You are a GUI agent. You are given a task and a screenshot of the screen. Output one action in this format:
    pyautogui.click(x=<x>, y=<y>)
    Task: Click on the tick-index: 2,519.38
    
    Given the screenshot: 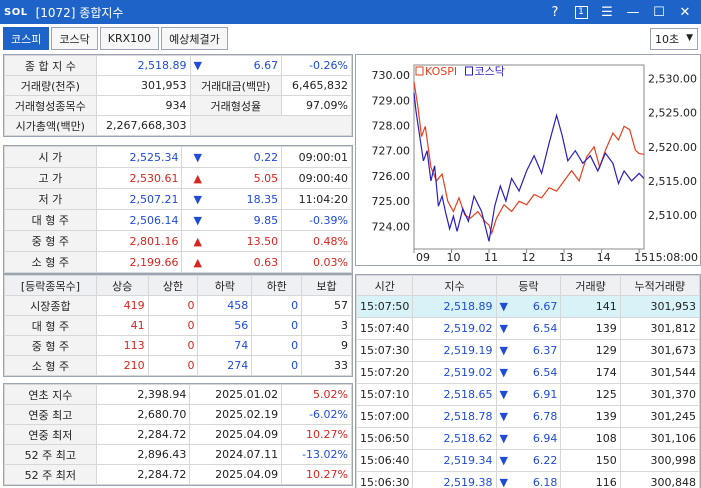 What is the action you would take?
    pyautogui.click(x=454, y=479)
    